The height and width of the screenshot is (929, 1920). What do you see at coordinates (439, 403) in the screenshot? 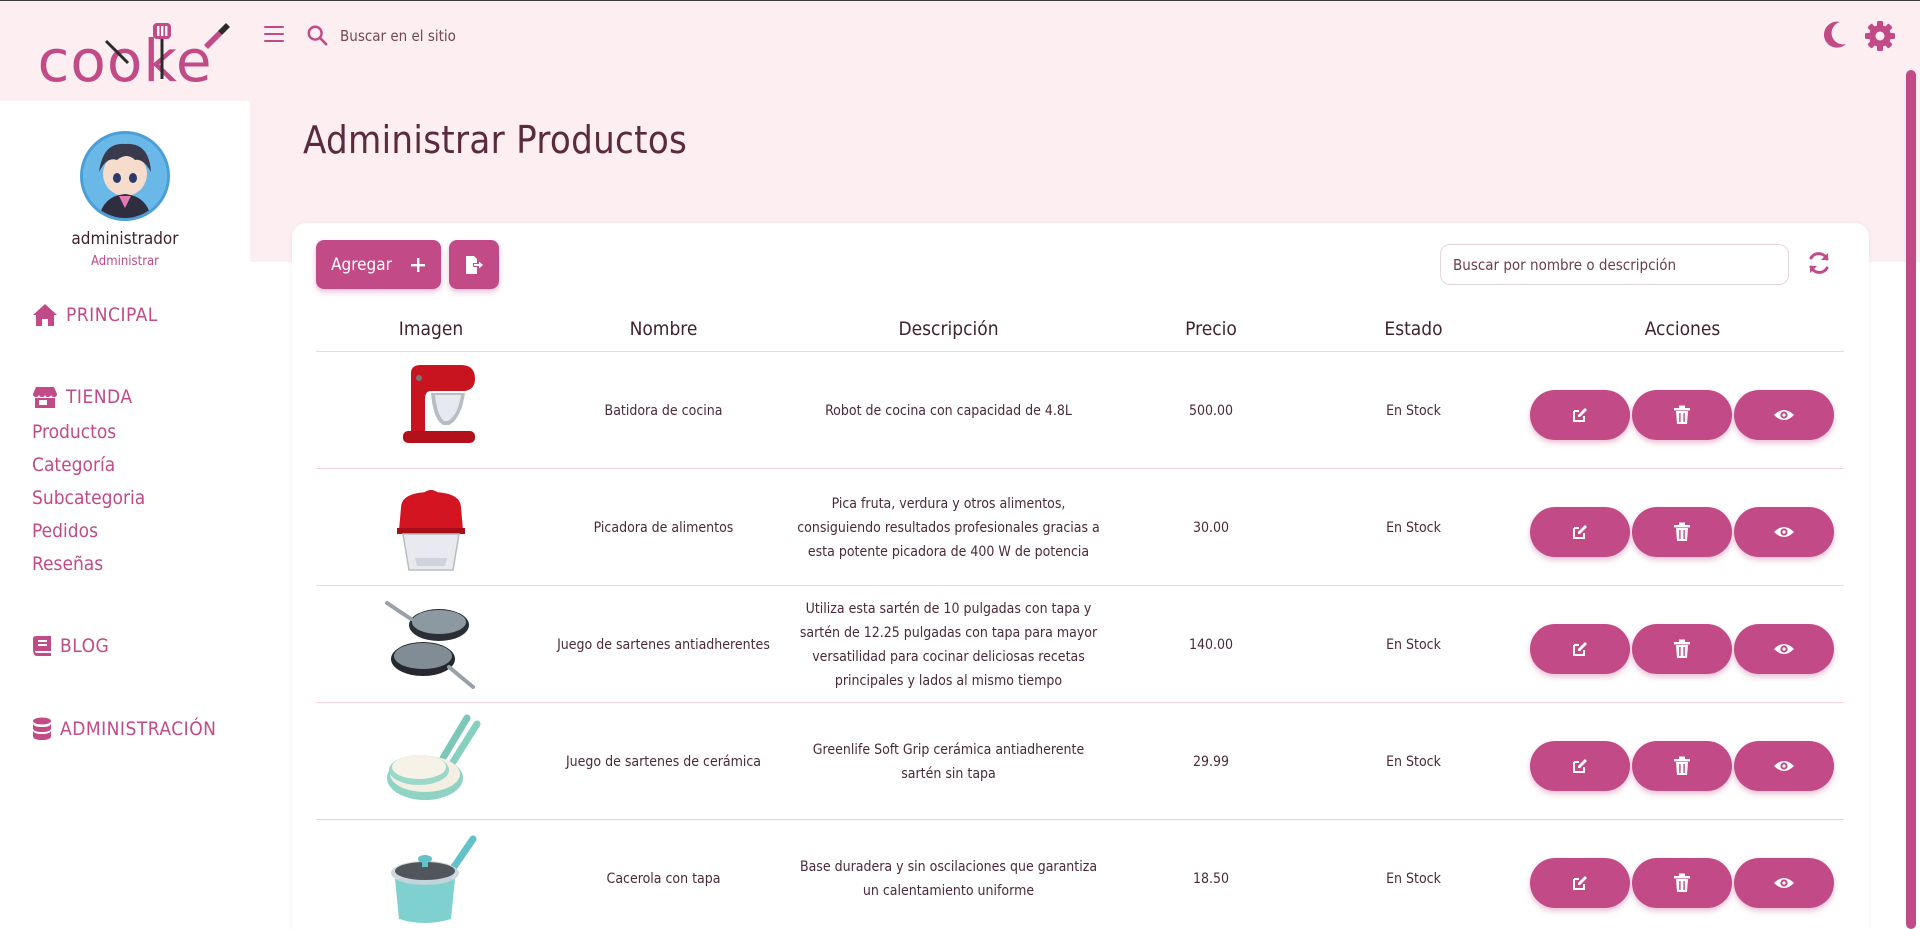
I see `stand-mixer-image` at bounding box center [439, 403].